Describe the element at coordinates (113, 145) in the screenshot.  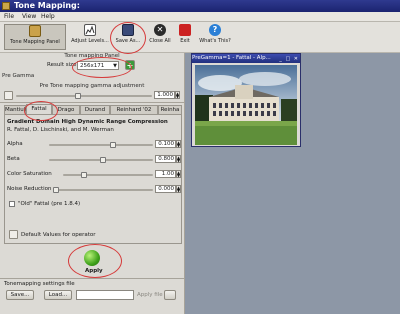
I see `alpha-slider-handle` at that location.